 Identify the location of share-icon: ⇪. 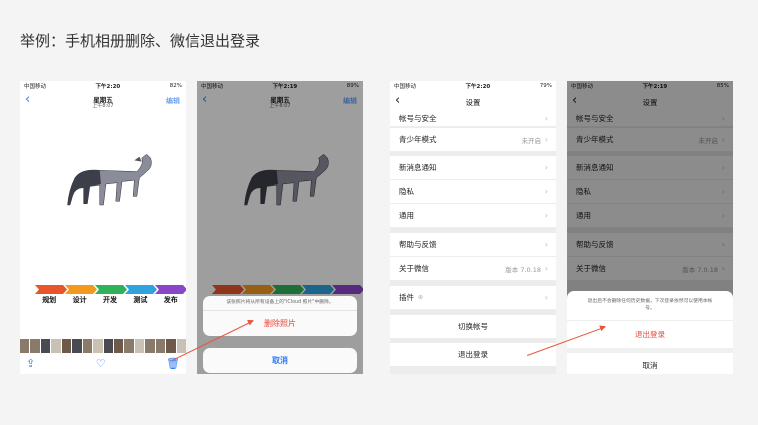
(30, 365).